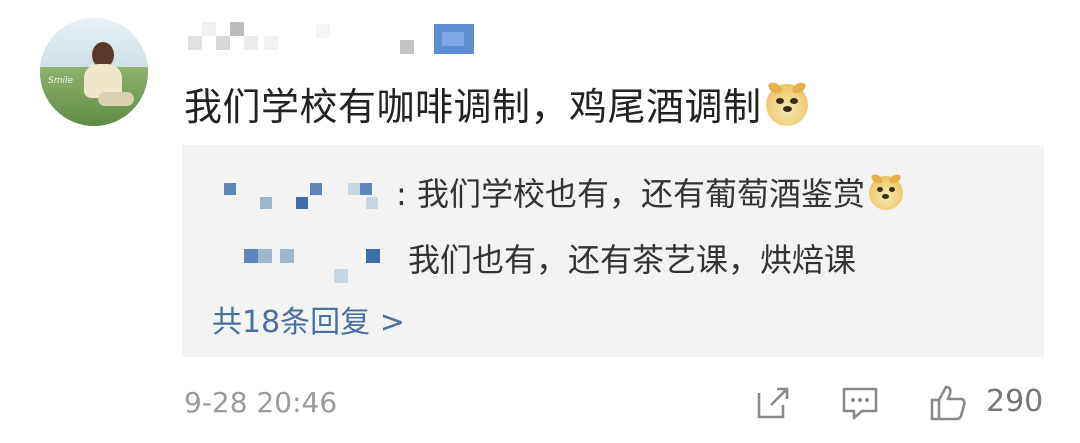  Describe the element at coordinates (860, 403) in the screenshot. I see `comment-icon` at that location.